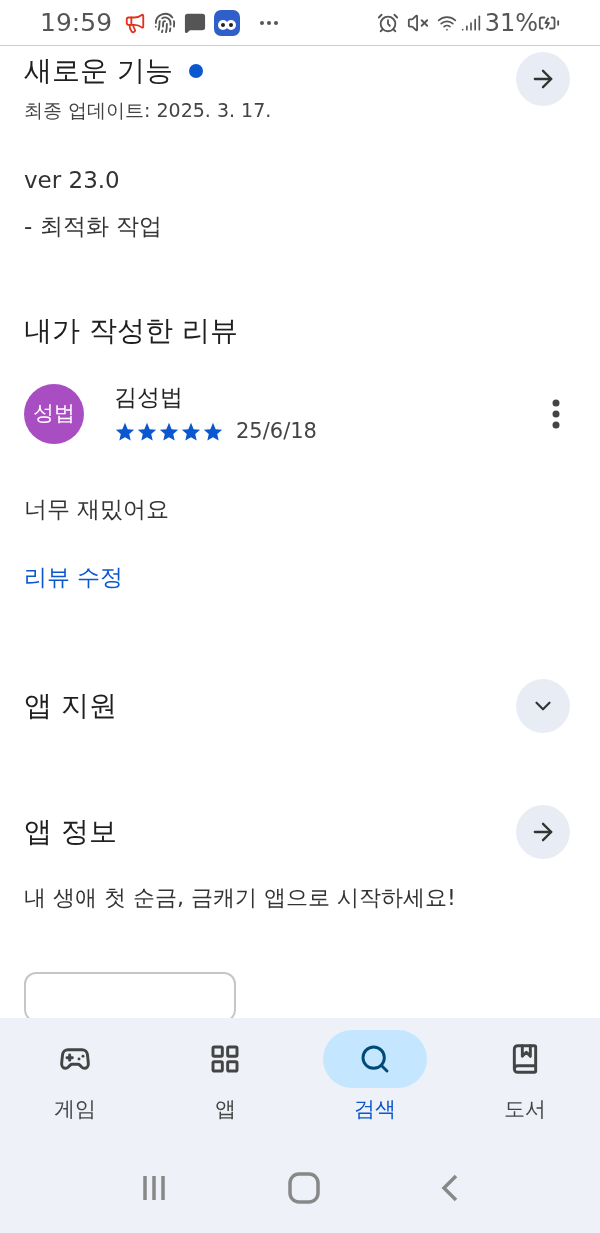 The image size is (600, 1233). Describe the element at coordinates (227, 22) in the screenshot. I see `app-icon` at that location.